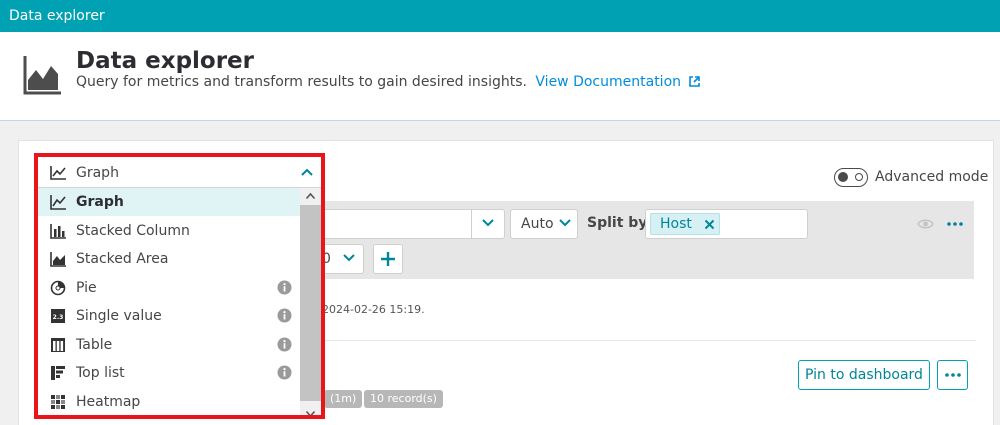 The image size is (1000, 425). I want to click on resolution-value: 0, so click(326, 259).